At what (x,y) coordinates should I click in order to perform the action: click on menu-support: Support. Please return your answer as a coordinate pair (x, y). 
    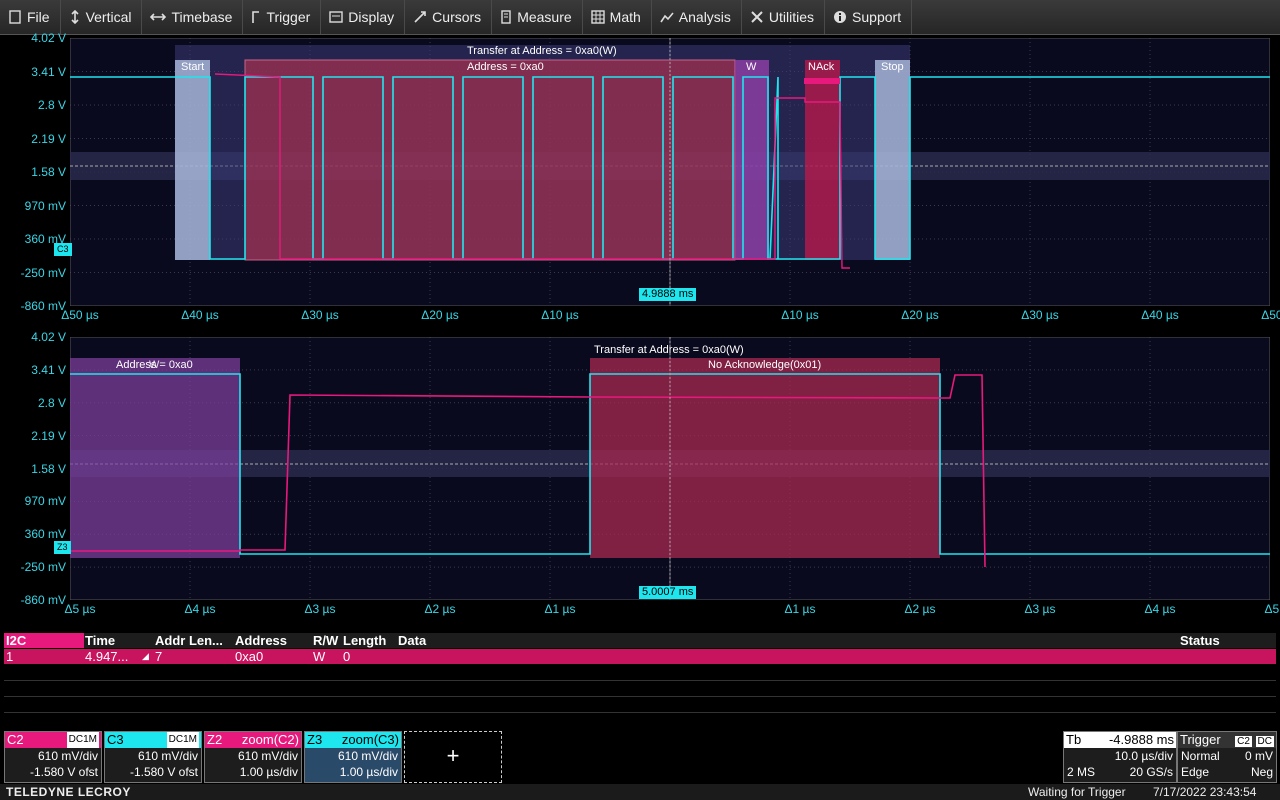
    Looking at the image, I should click on (869, 17).